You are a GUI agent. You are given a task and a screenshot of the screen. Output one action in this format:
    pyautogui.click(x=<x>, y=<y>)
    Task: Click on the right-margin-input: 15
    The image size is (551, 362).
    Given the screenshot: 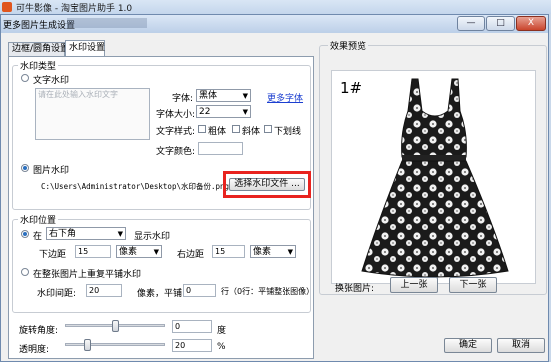 What is the action you would take?
    pyautogui.click(x=228, y=251)
    